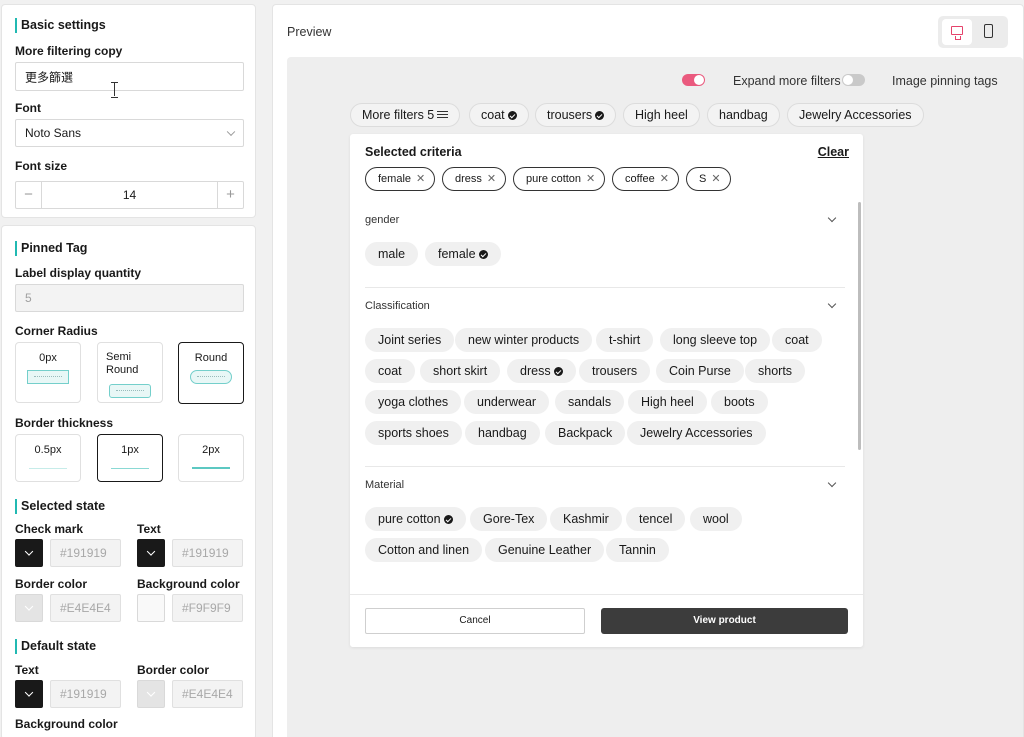  What do you see at coordinates (460, 371) in the screenshot?
I see `tag-short-skirt: short skirt` at bounding box center [460, 371].